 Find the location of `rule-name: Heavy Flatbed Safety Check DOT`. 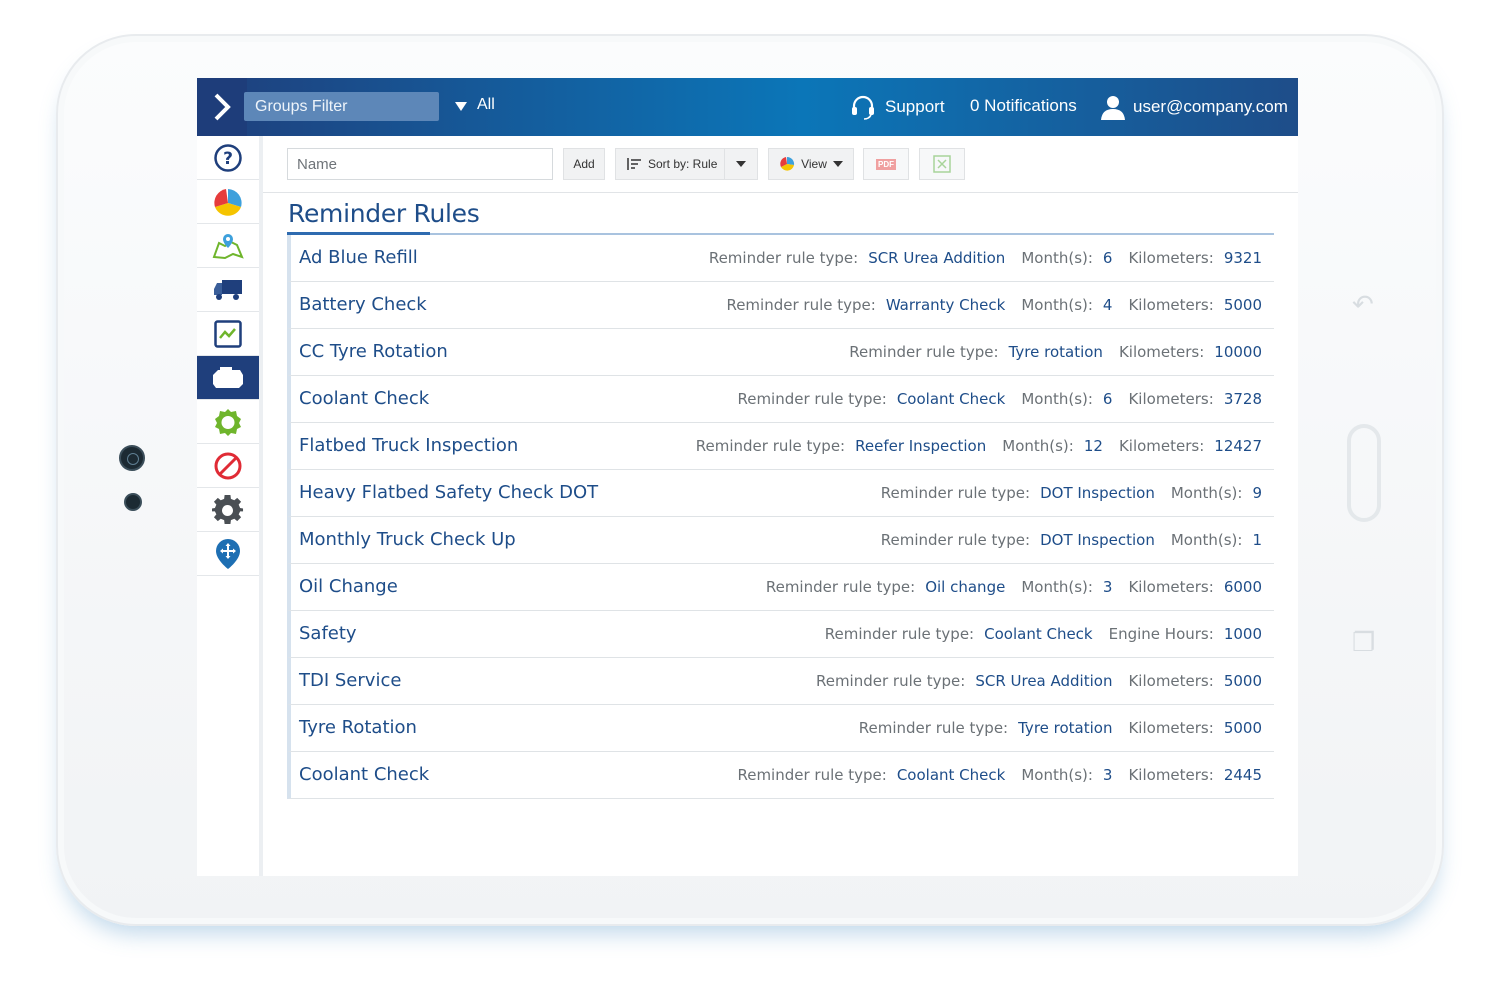

rule-name: Heavy Flatbed Safety Check DOT is located at coordinates (448, 492).